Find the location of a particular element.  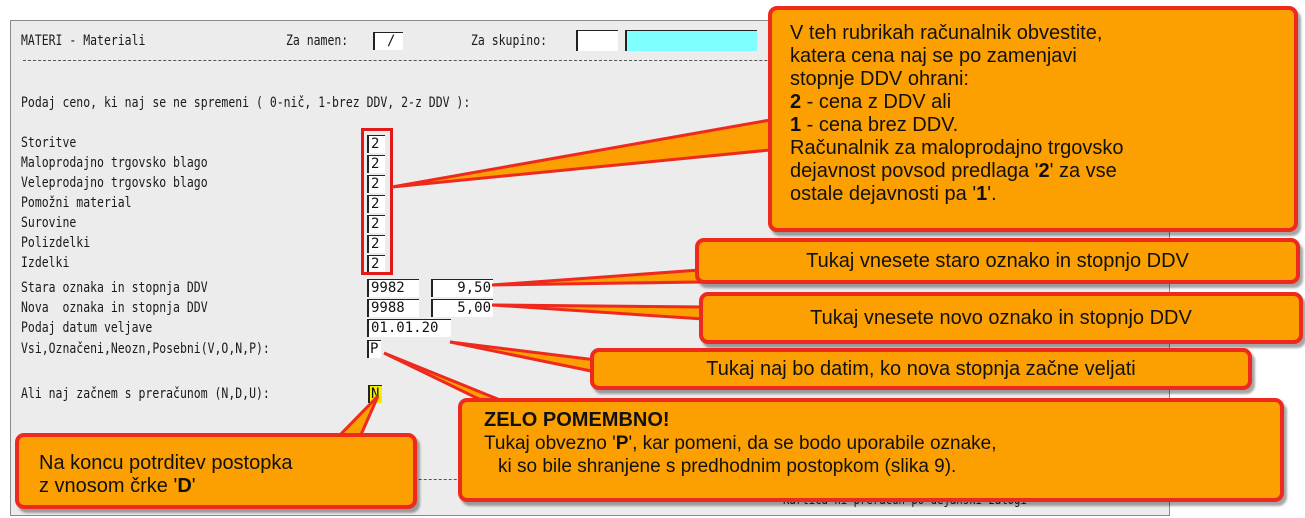

arrow-important is located at coordinates (444, 377).